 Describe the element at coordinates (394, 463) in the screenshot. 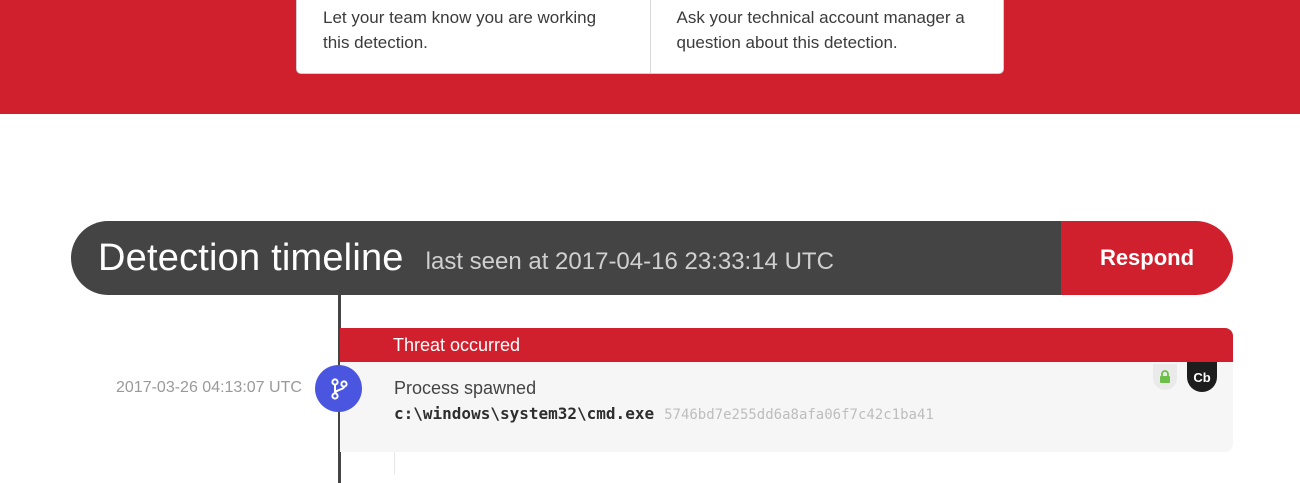

I see `timeline-sub-line` at that location.